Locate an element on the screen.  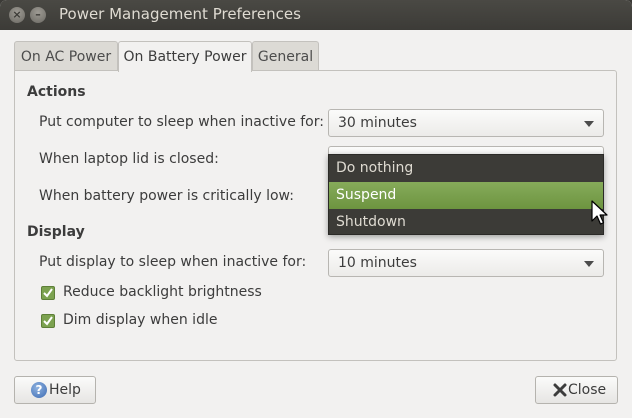
reduce-backlight-checkbox is located at coordinates (48, 293).